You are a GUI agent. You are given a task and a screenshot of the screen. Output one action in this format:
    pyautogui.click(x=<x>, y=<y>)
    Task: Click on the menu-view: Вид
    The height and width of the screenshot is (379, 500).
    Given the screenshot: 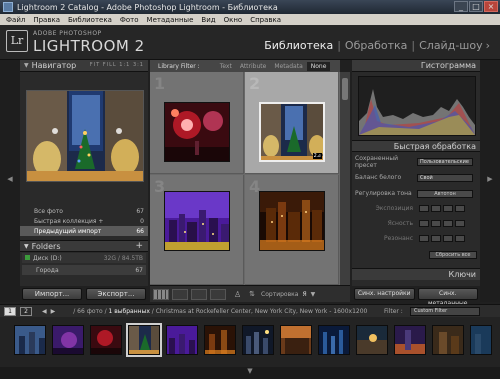 What is the action you would take?
    pyautogui.click(x=208, y=20)
    